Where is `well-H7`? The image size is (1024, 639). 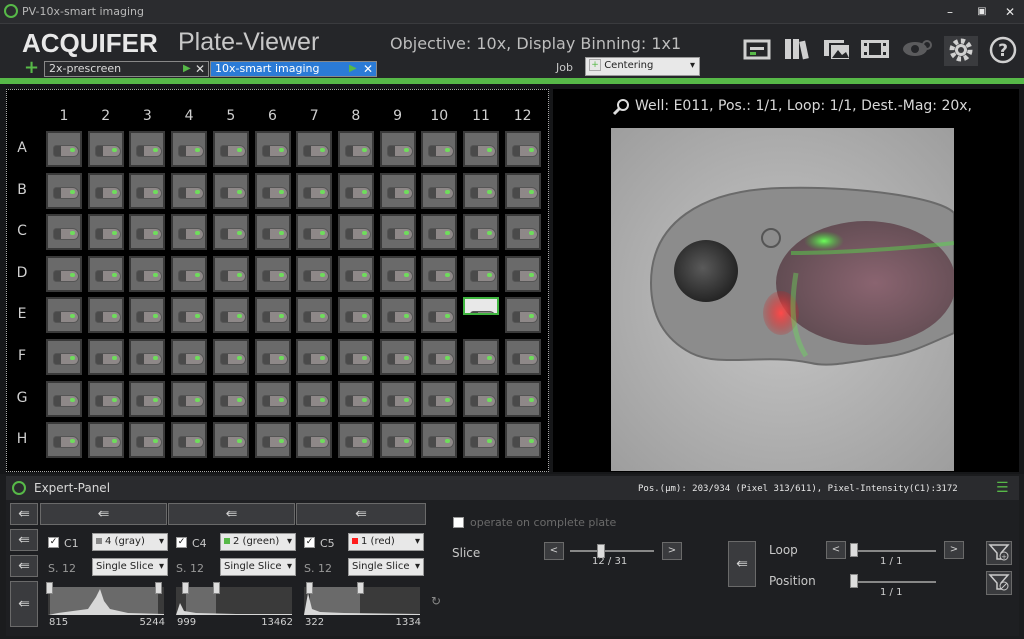 well-H7 is located at coordinates (314, 440).